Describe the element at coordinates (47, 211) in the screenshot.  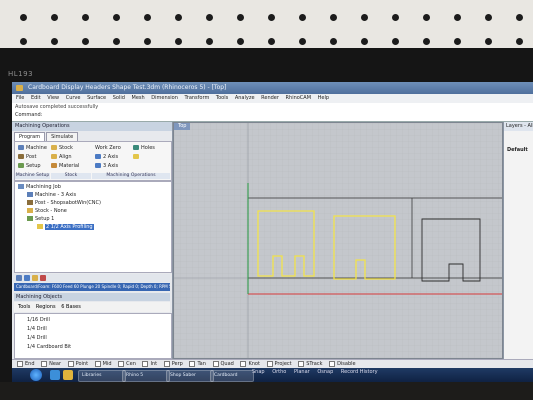
I see `tree-item-stock: Stock - None` at that location.